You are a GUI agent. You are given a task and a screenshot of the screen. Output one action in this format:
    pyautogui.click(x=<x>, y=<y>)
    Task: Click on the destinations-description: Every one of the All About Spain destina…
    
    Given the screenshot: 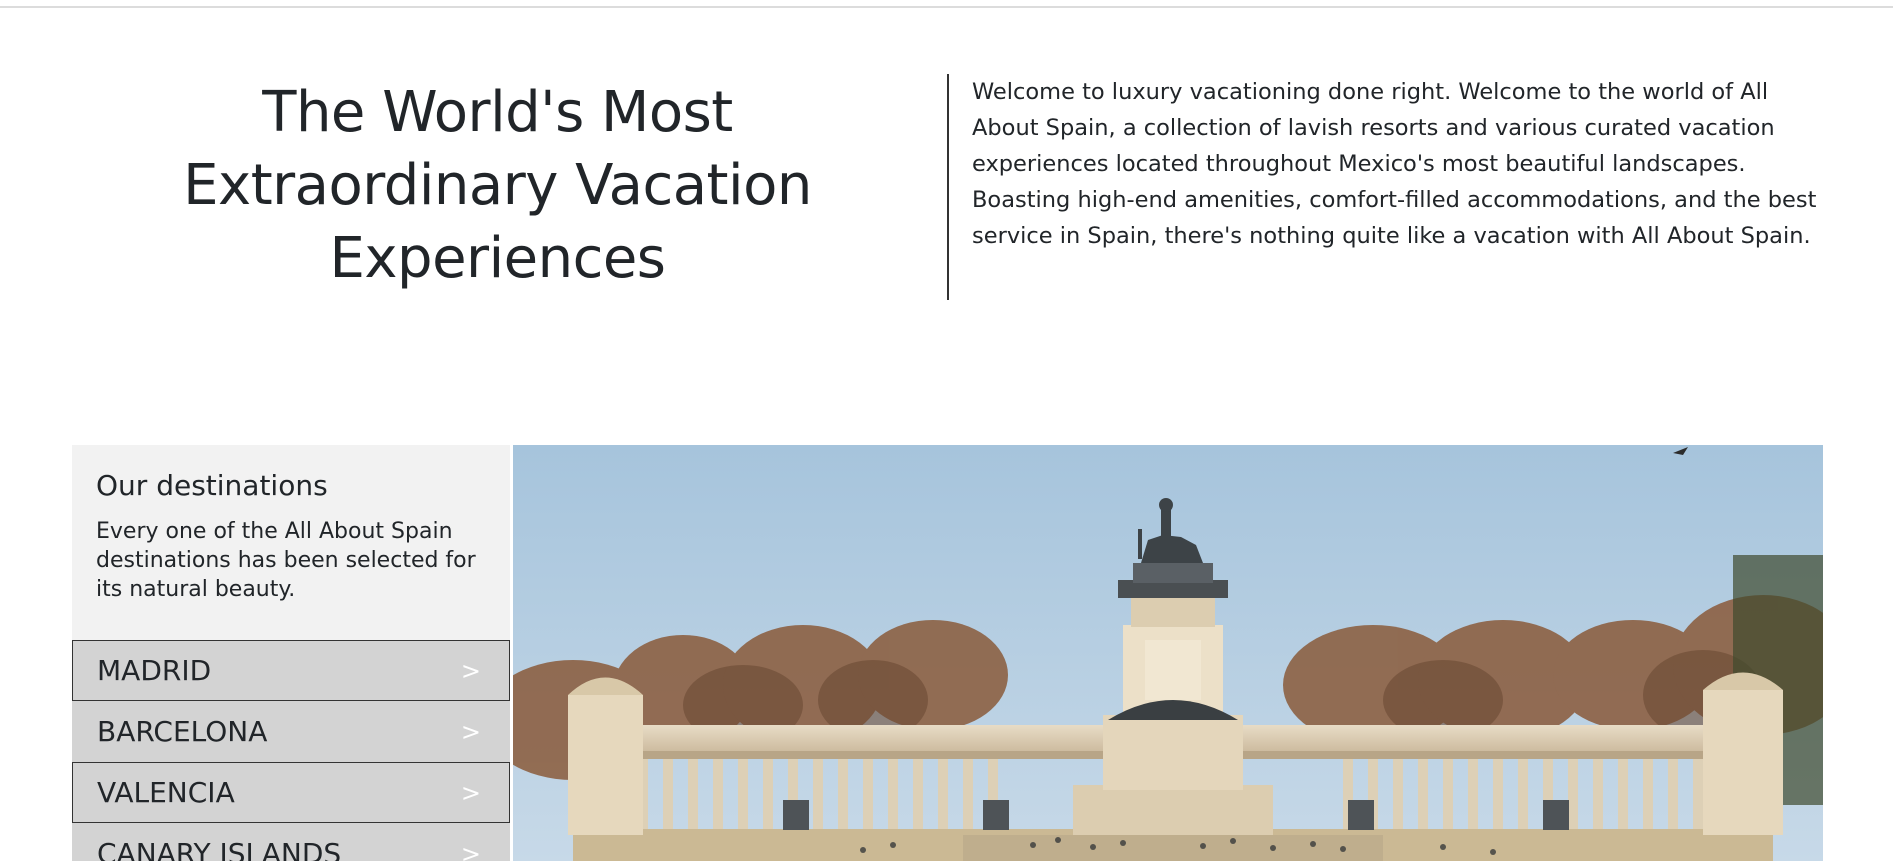 What is the action you would take?
    pyautogui.click(x=286, y=560)
    